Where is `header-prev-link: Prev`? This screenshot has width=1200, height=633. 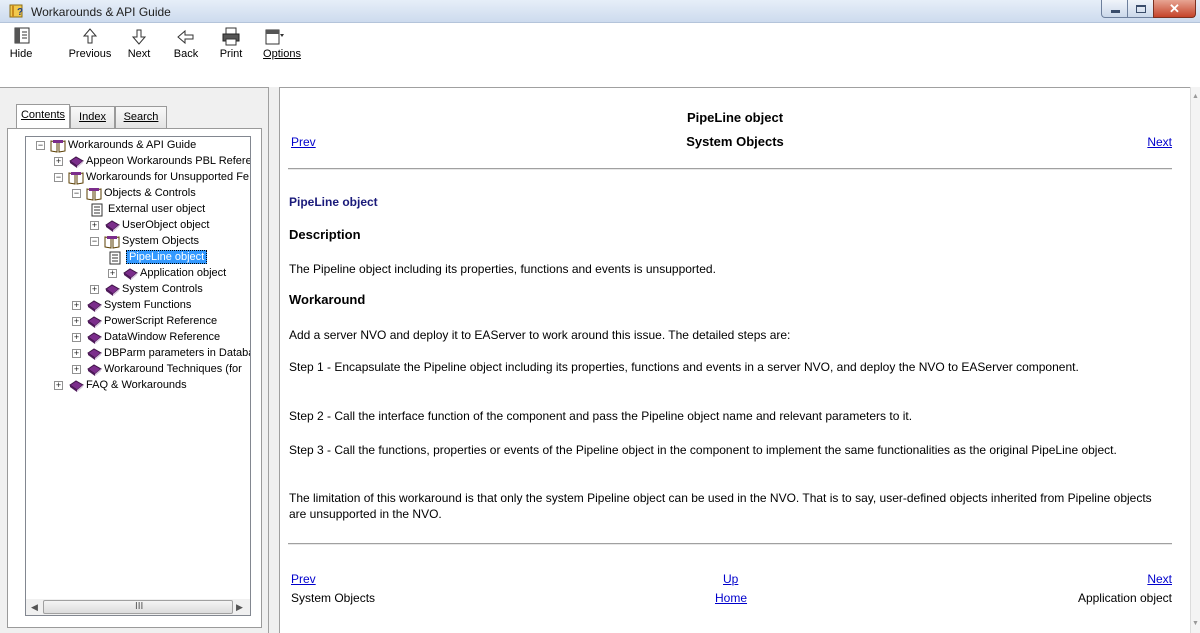 header-prev-link: Prev is located at coordinates (303, 142).